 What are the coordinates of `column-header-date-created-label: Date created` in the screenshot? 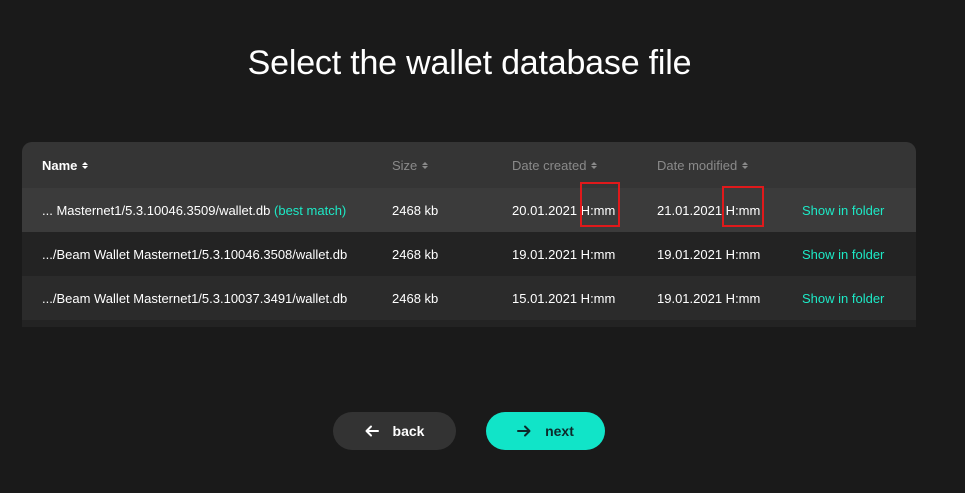 It's located at (549, 165).